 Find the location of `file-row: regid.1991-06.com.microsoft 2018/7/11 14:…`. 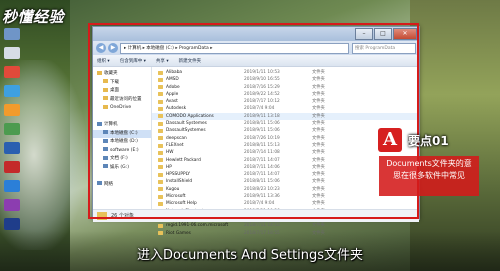

file-row: regid.1991-06.com.microsoft 2018/7/11 14:… is located at coordinates (285, 225).